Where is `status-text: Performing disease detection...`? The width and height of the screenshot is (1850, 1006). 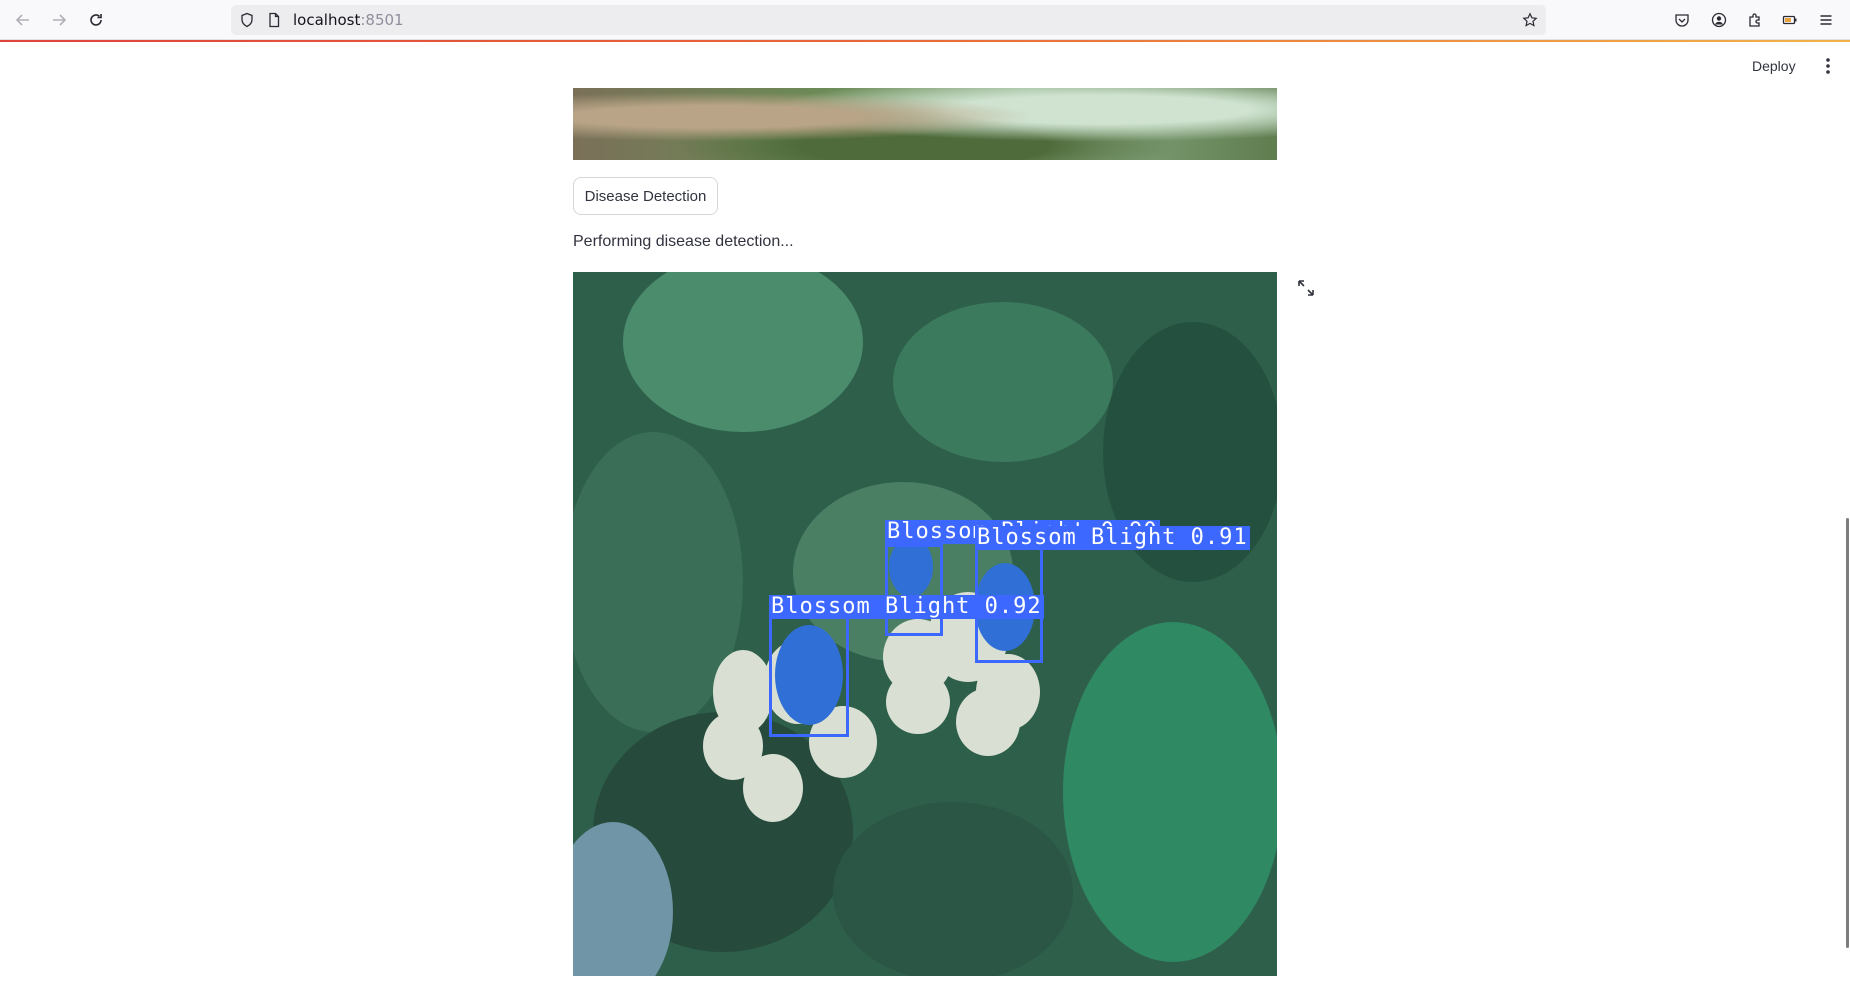
status-text: Performing disease detection... is located at coordinates (683, 241).